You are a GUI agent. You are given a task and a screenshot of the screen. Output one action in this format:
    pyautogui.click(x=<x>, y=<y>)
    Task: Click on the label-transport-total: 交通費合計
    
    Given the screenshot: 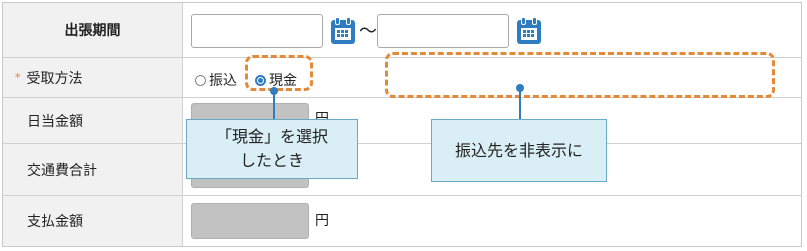 What is the action you would take?
    pyautogui.click(x=93, y=169)
    